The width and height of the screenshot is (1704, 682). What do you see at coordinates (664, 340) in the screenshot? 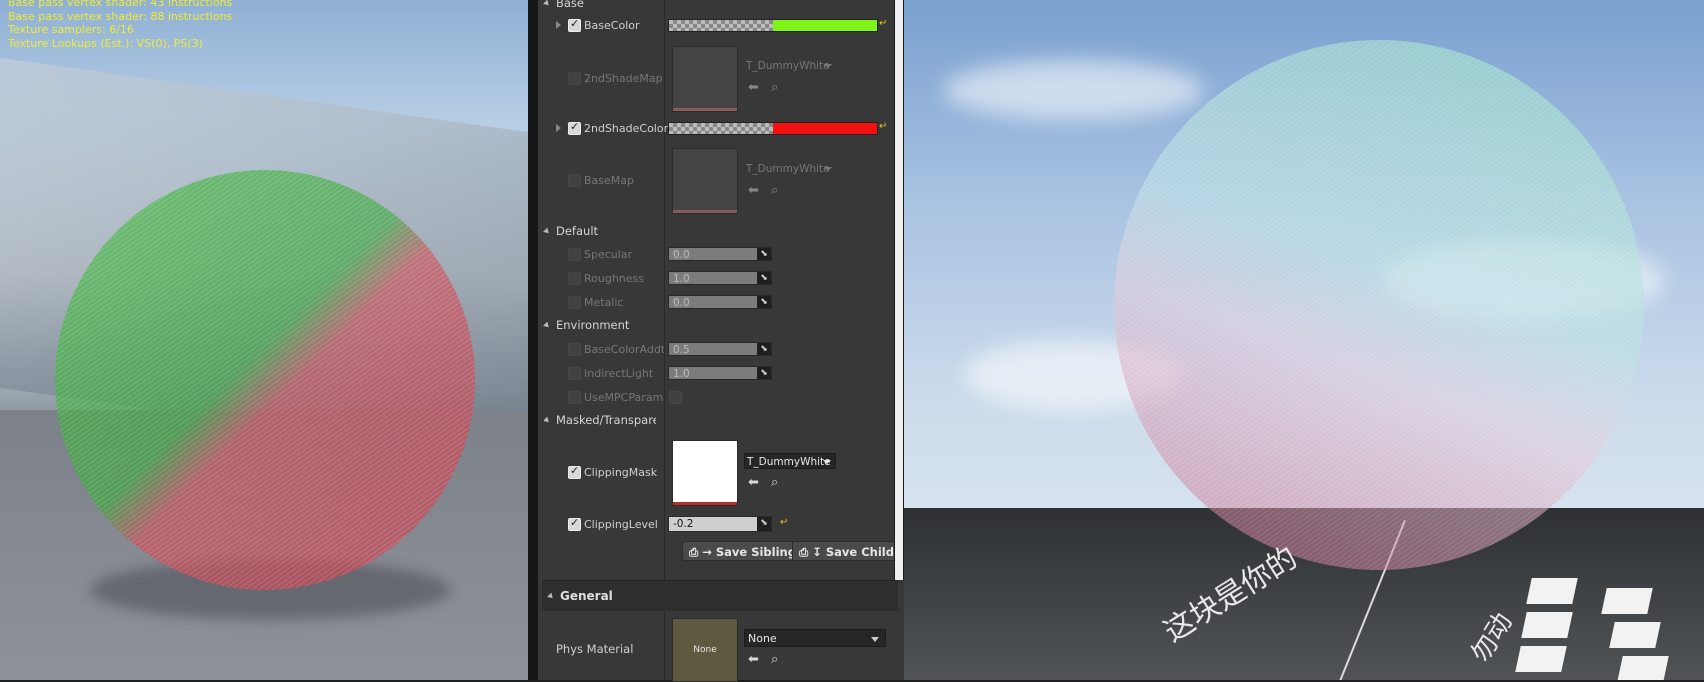
I see `column-splitter` at bounding box center [664, 340].